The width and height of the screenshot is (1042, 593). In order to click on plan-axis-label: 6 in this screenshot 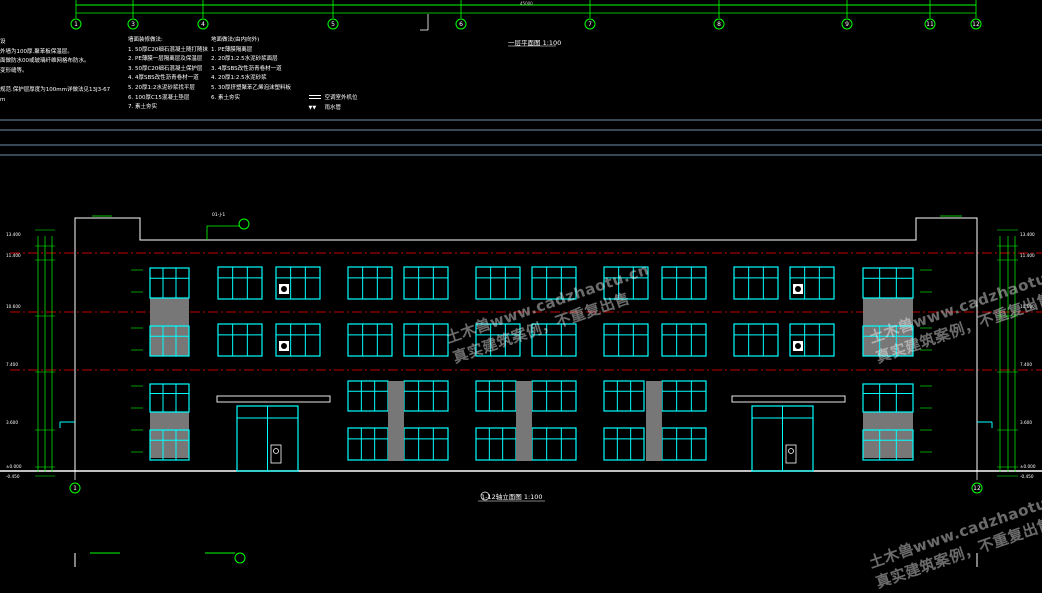, I will do `click(461, 24)`.